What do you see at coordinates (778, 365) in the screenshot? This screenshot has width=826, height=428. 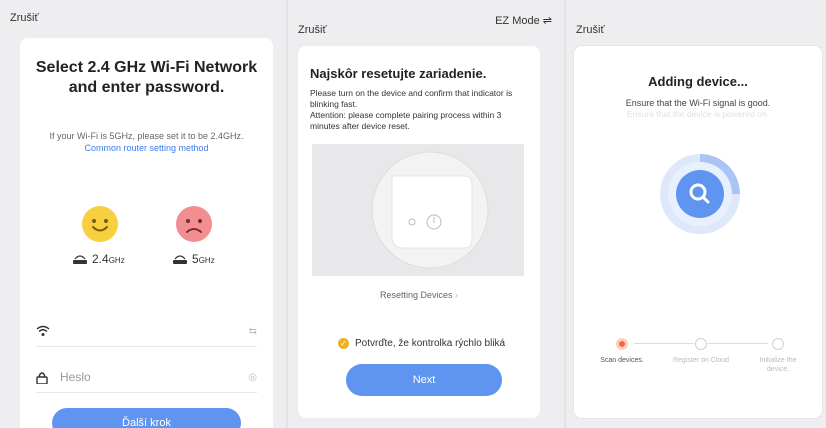 I see `step-initialize-label: Initialize the device.` at bounding box center [778, 365].